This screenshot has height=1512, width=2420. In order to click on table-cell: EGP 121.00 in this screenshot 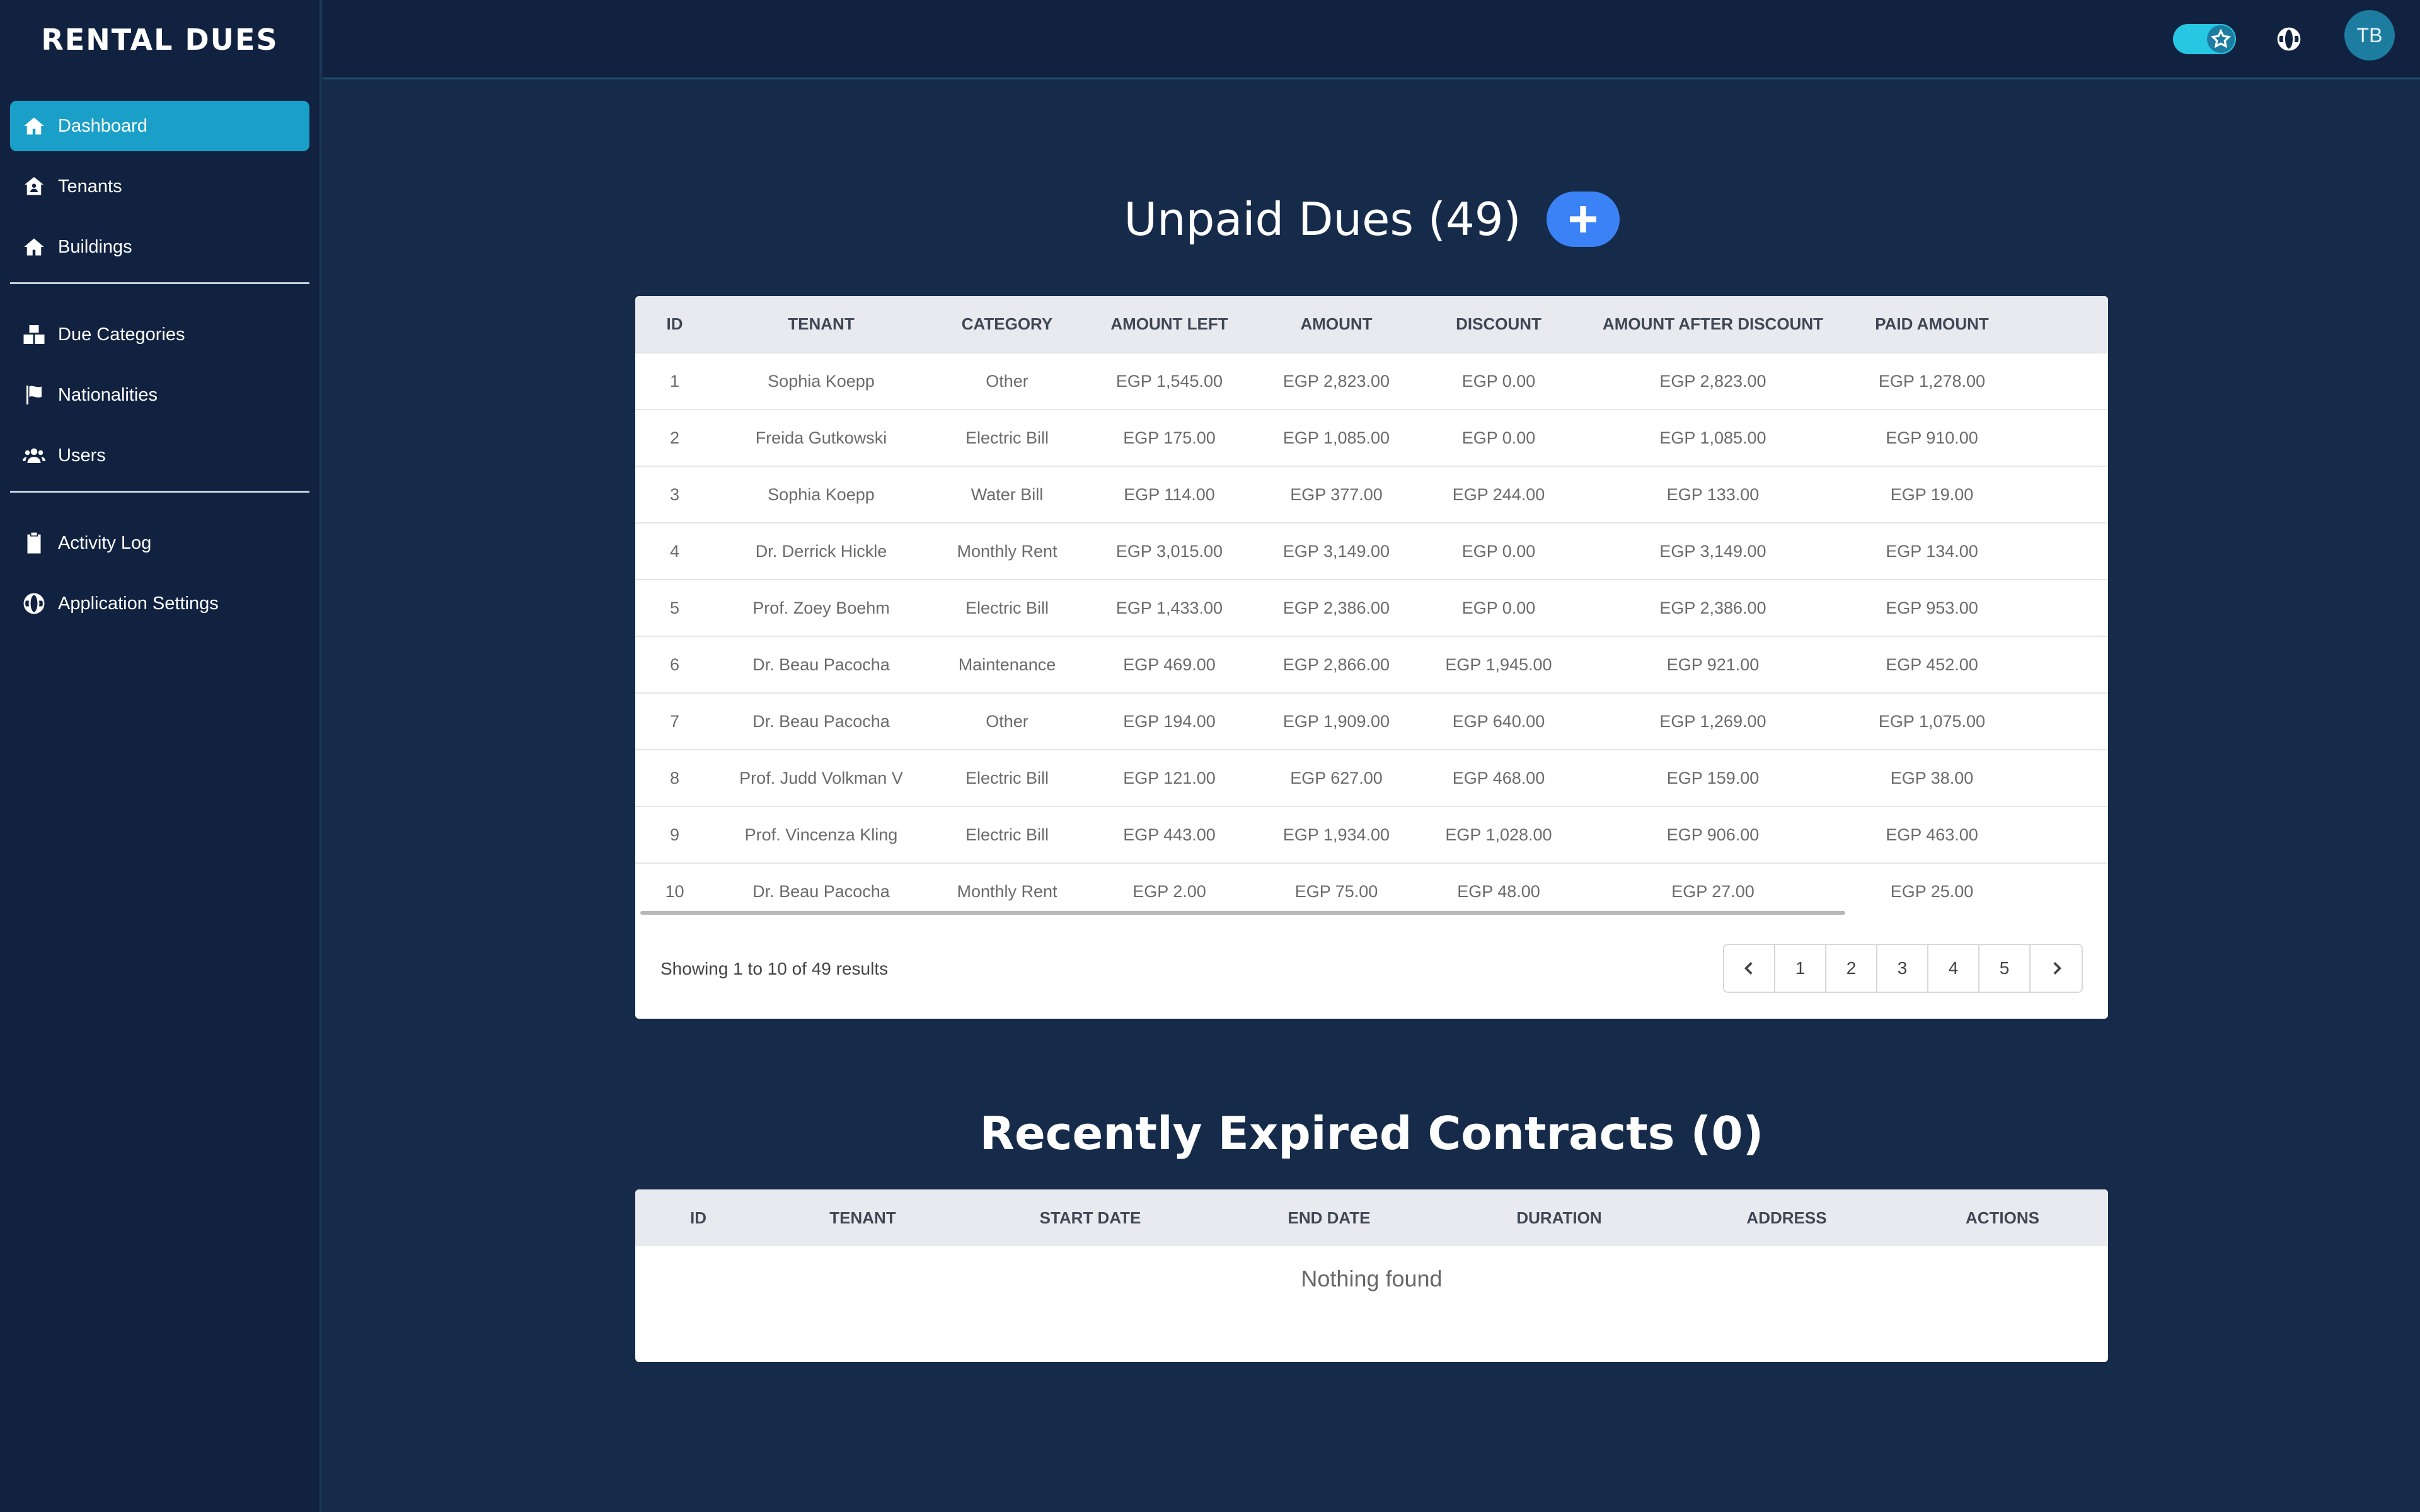, I will do `click(1169, 777)`.